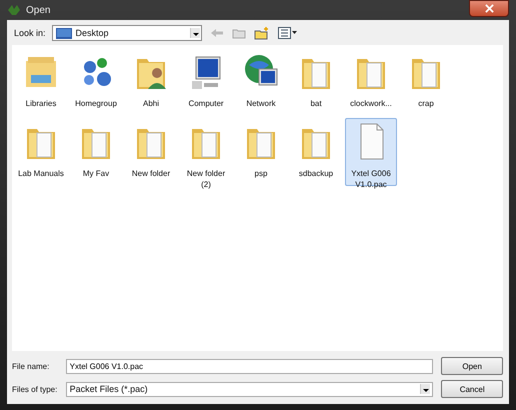 The width and height of the screenshot is (516, 410). I want to click on window-title: Open, so click(39, 10).